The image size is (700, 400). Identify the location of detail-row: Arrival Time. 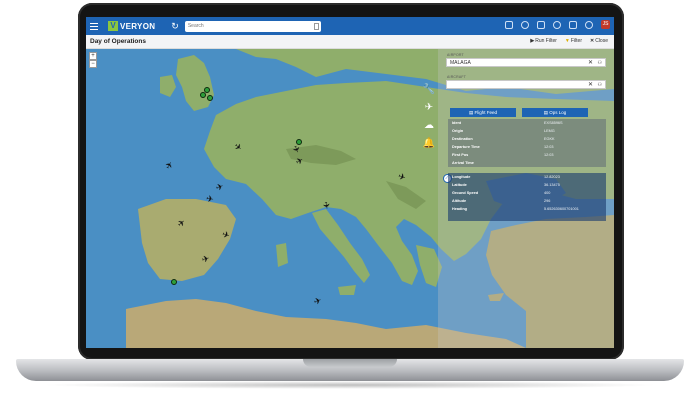
(527, 163).